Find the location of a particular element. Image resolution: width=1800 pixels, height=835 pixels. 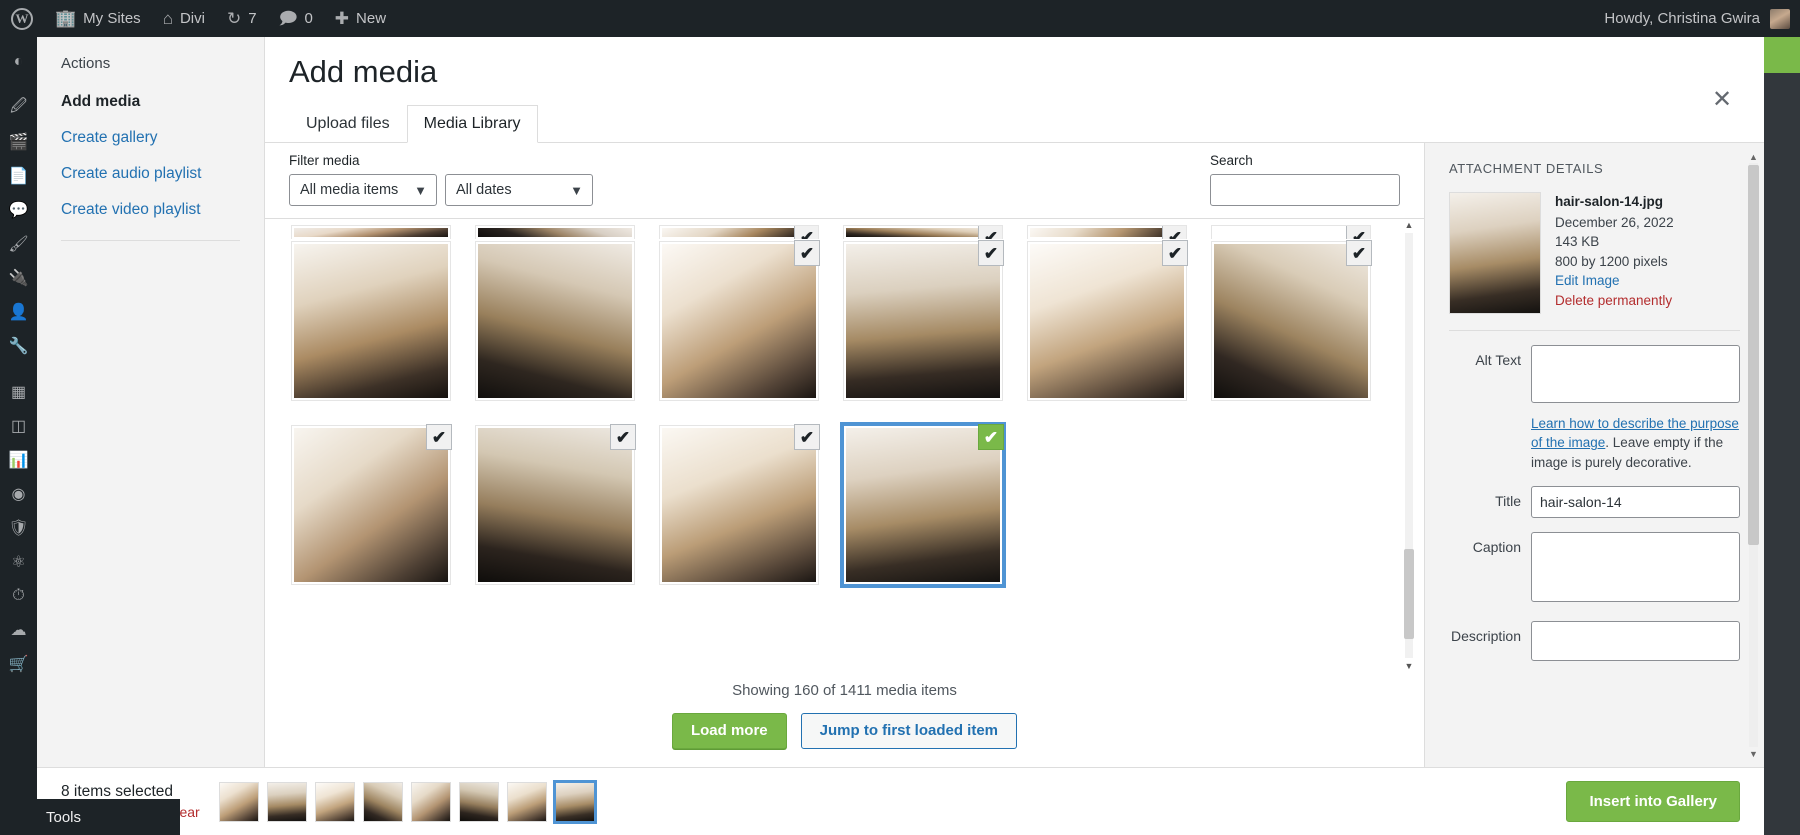

edit-image-link: Edit Image is located at coordinates (1614, 281).